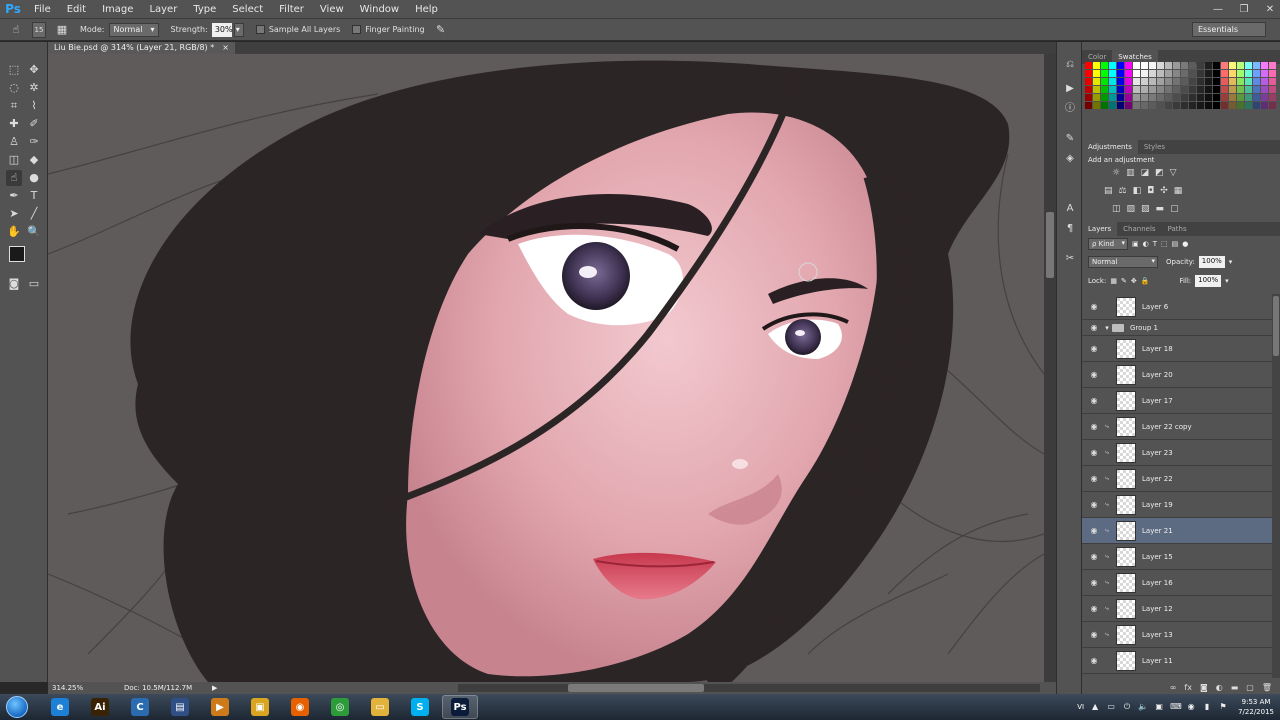  What do you see at coordinates (1177, 557) in the screenshot?
I see `layer-row: ◉ ⤷ Layer 15` at bounding box center [1177, 557].